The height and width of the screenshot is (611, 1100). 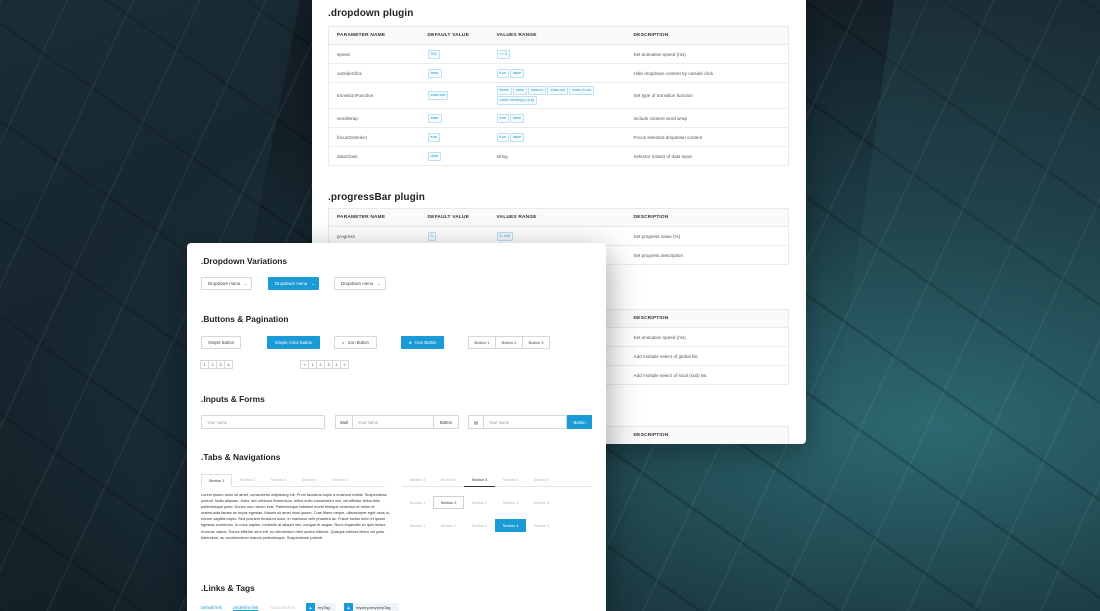 I want to click on underline-link: Underline link, so click(x=245, y=607).